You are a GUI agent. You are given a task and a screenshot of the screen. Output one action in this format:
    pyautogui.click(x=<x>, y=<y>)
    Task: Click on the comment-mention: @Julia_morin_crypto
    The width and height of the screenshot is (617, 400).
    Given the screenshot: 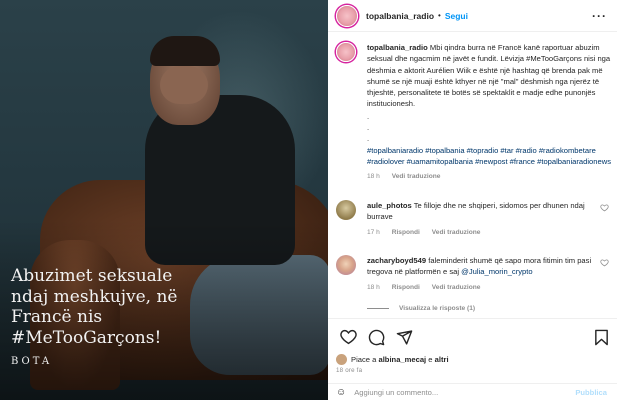 What is the action you would take?
    pyautogui.click(x=496, y=271)
    